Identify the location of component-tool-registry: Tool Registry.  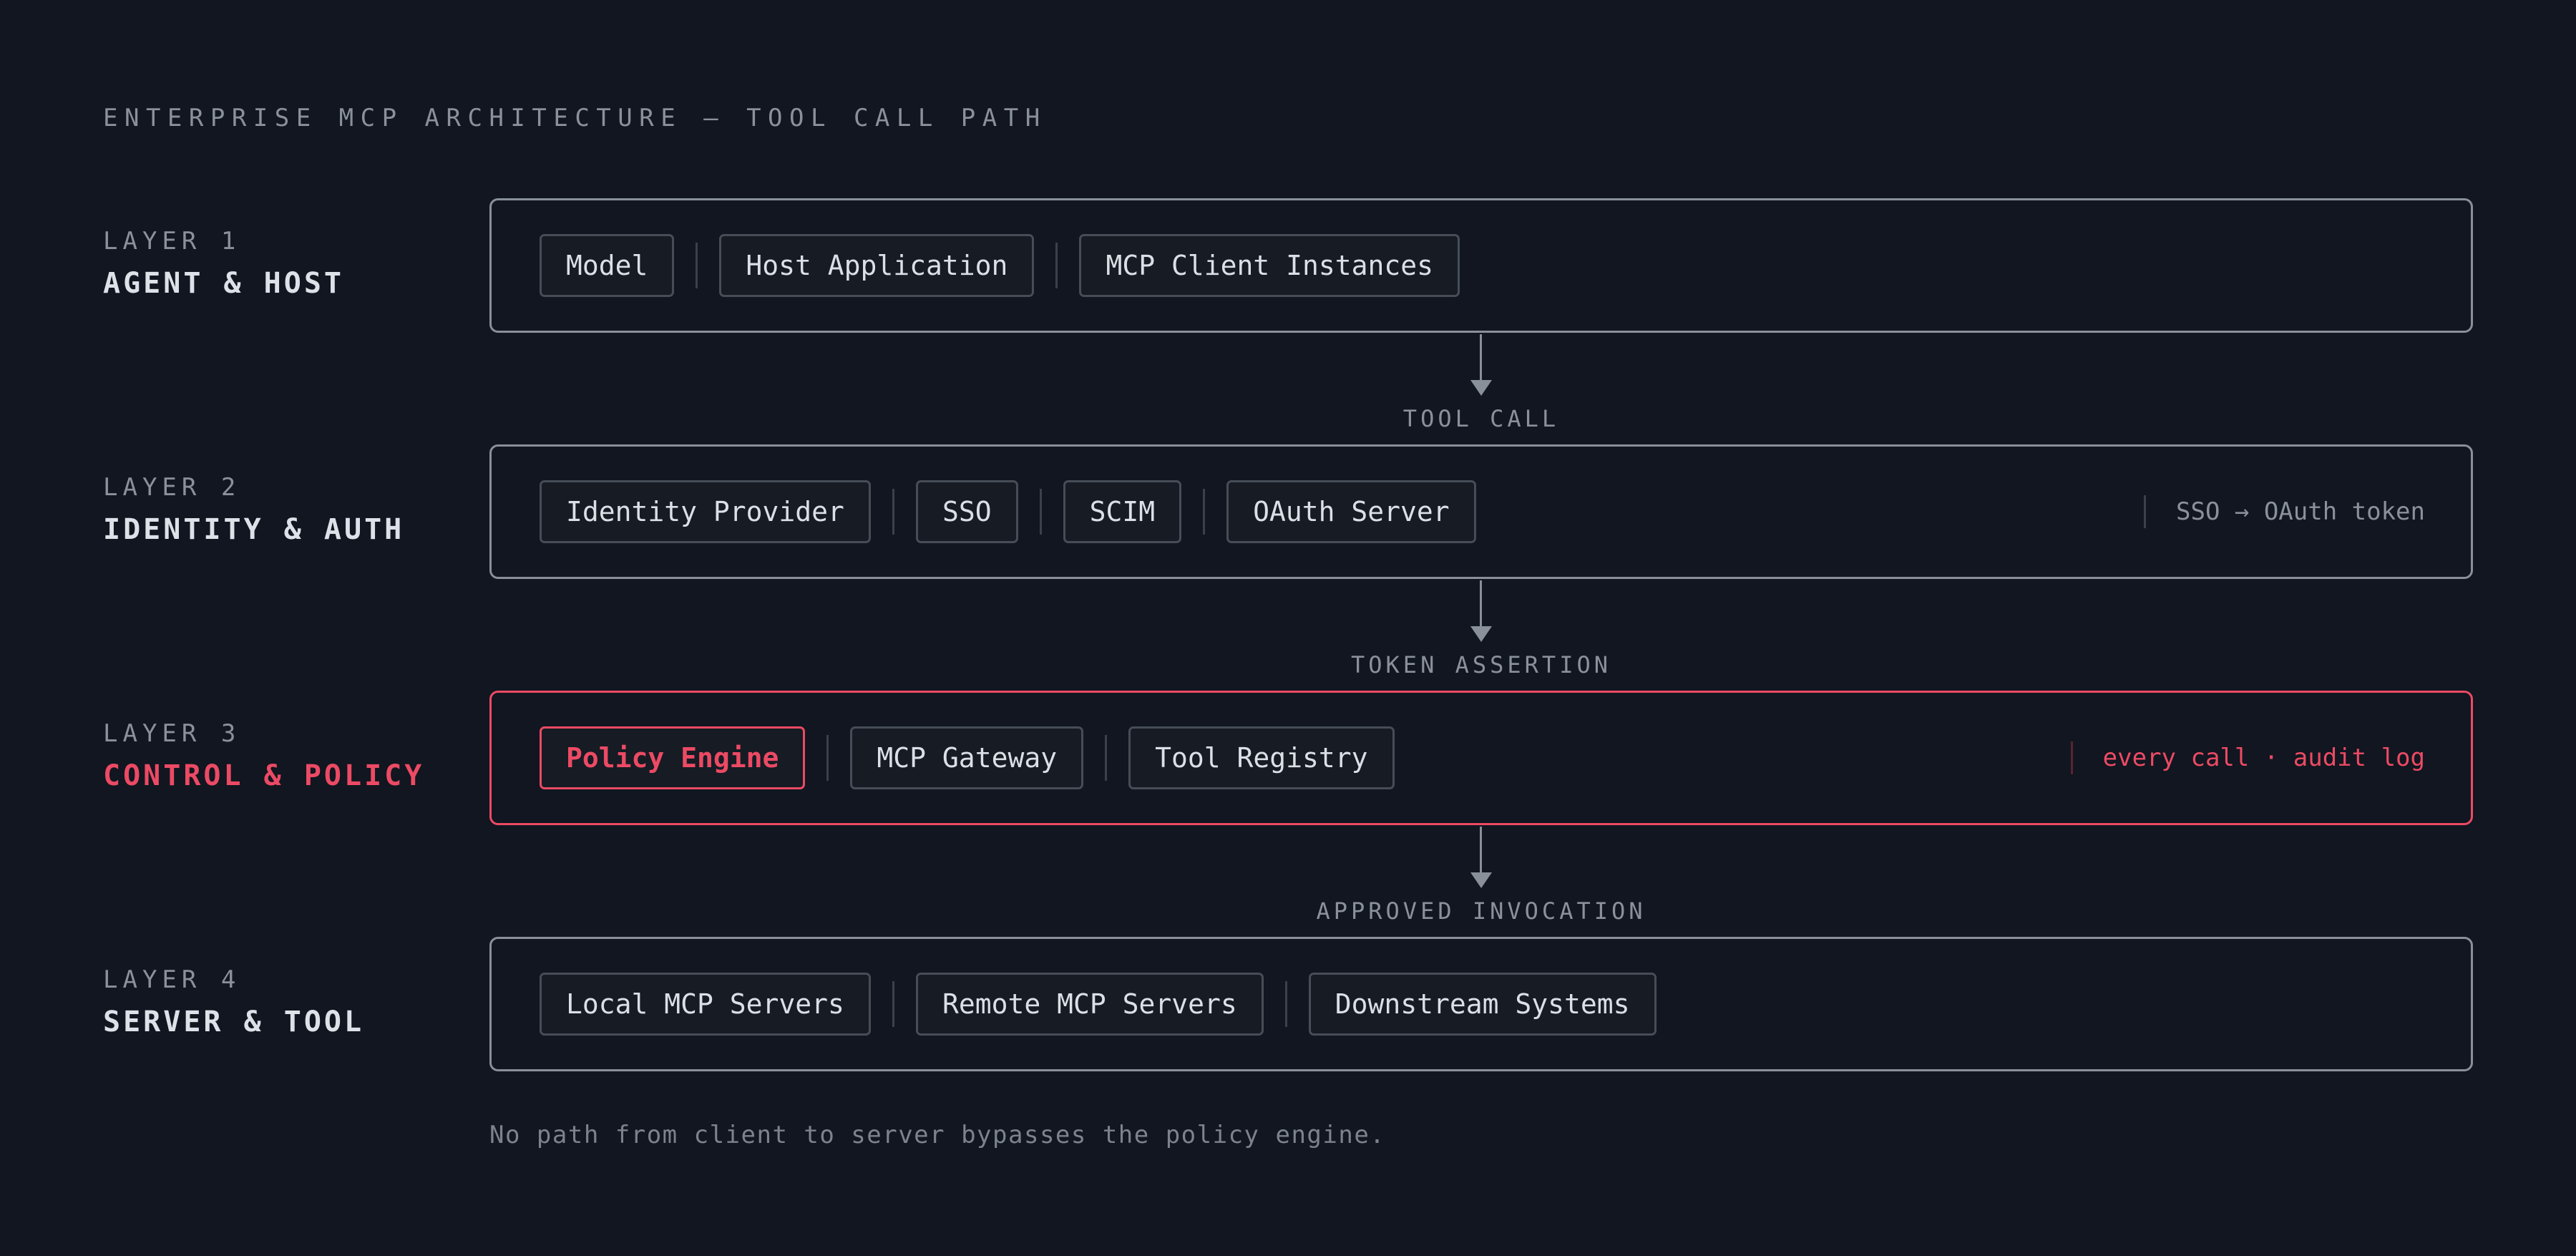
(1261, 758).